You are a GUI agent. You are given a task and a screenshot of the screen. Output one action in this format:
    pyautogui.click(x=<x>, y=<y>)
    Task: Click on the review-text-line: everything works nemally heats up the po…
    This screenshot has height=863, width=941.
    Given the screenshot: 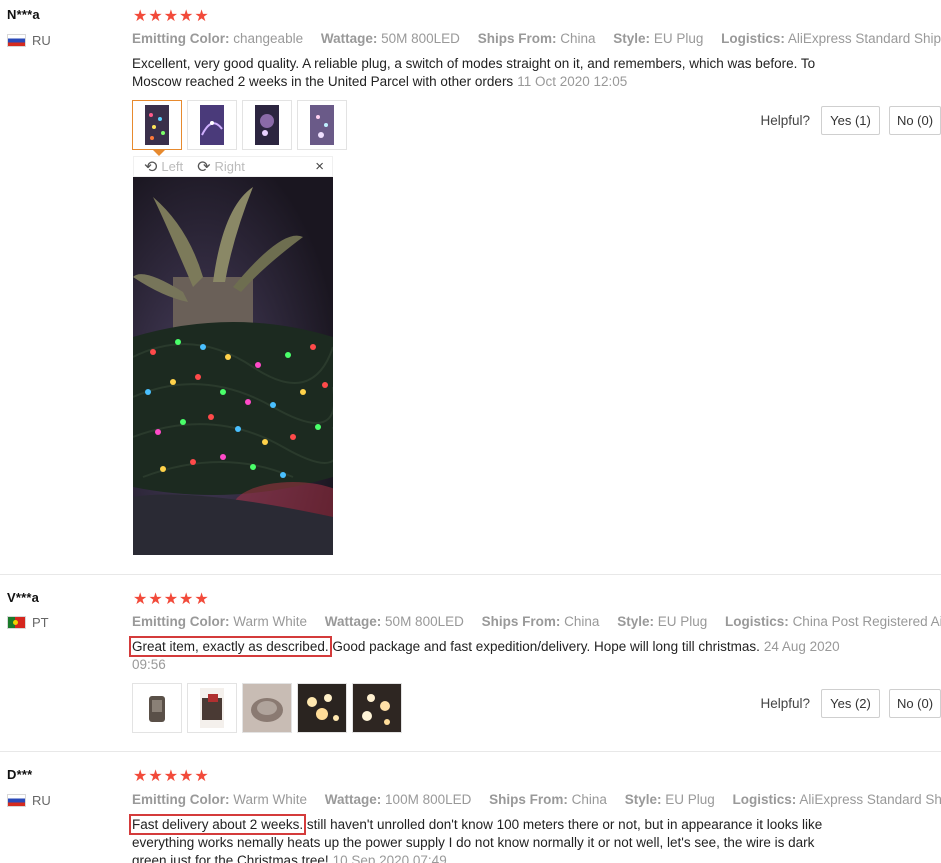 What is the action you would take?
    pyautogui.click(x=473, y=842)
    